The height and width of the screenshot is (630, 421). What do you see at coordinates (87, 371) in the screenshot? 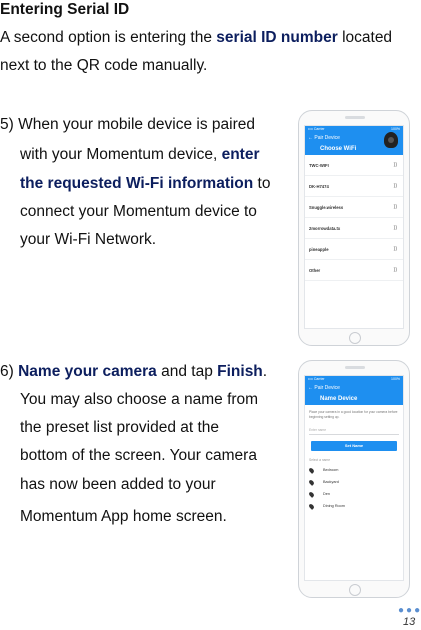
I see `step6-highlight-name: Name your camera` at bounding box center [87, 371].